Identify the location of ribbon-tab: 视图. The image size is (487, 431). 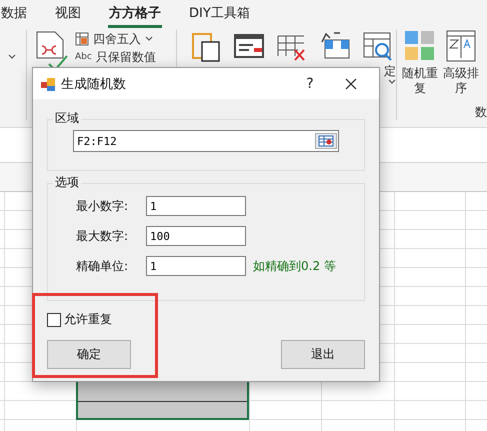
(68, 14).